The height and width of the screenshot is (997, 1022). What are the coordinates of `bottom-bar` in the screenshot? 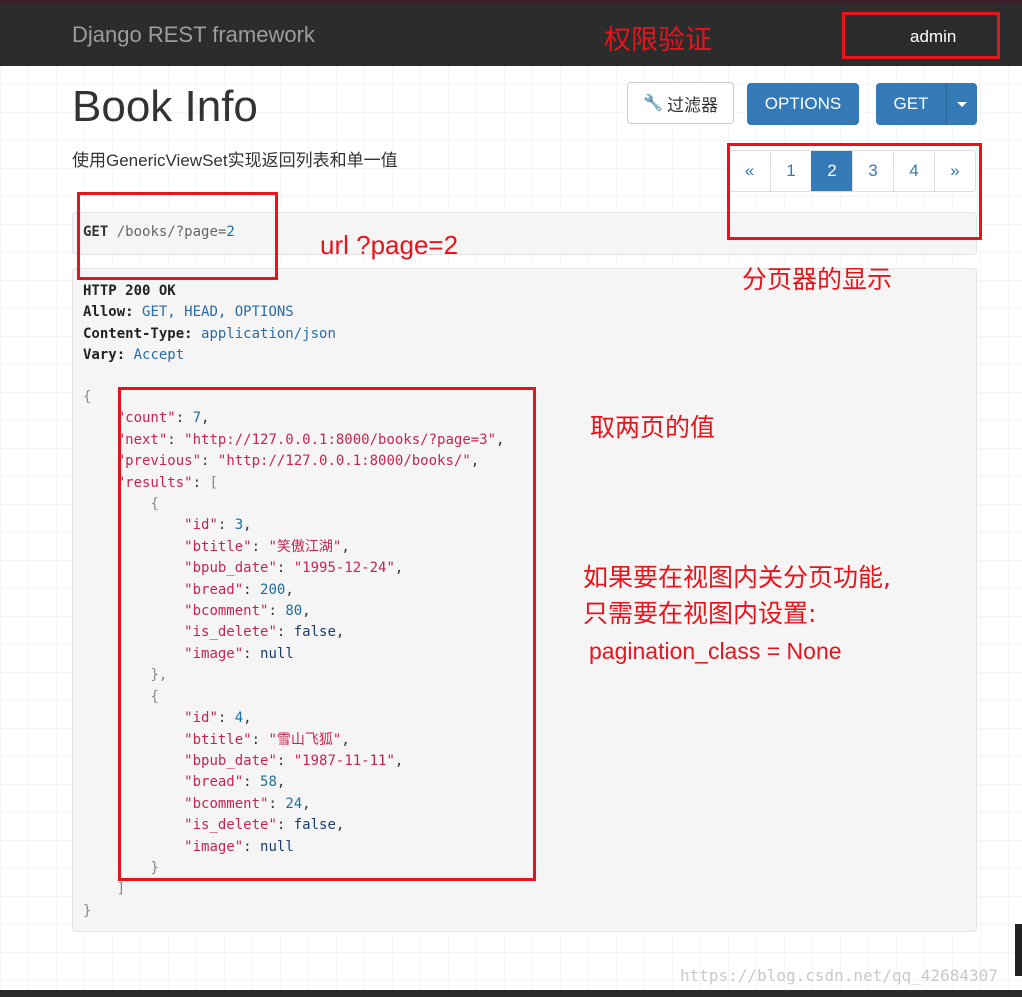 It's located at (511, 993).